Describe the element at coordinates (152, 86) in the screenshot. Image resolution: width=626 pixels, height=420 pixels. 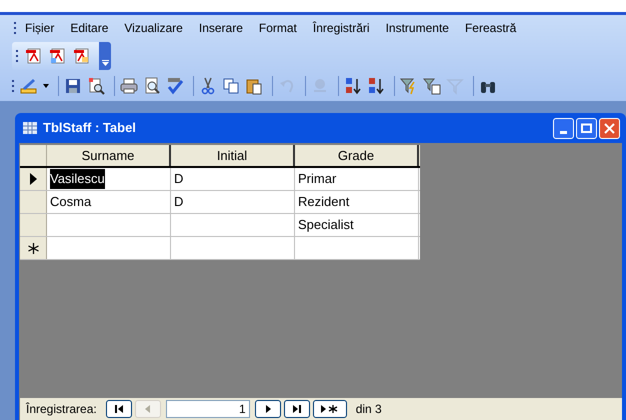
I see `print-preview-icon` at that location.